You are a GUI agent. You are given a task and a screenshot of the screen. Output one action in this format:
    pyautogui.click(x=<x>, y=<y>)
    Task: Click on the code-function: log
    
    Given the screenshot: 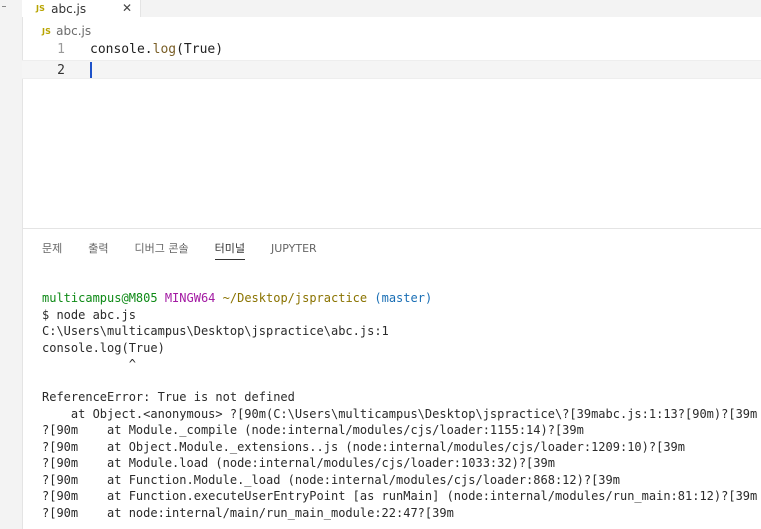 What is the action you would take?
    pyautogui.click(x=164, y=49)
    